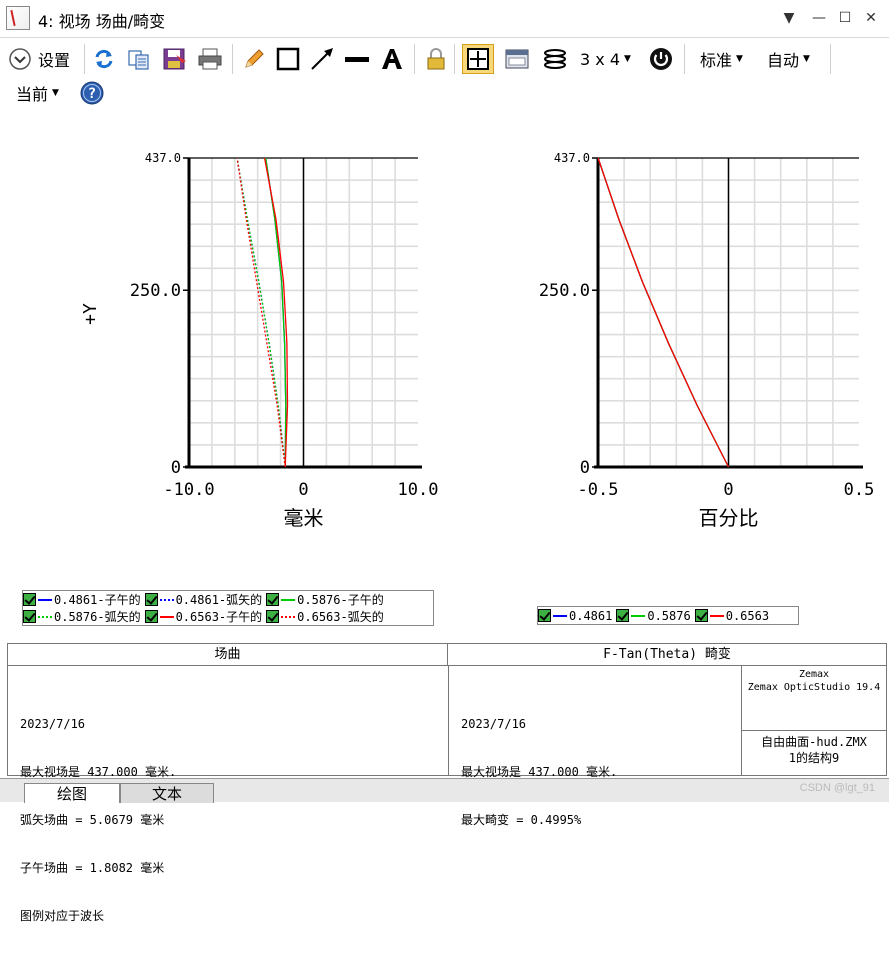  Describe the element at coordinates (605, 59) in the screenshot. I see `layout-dropdown: 3 x 4 ▼` at that location.